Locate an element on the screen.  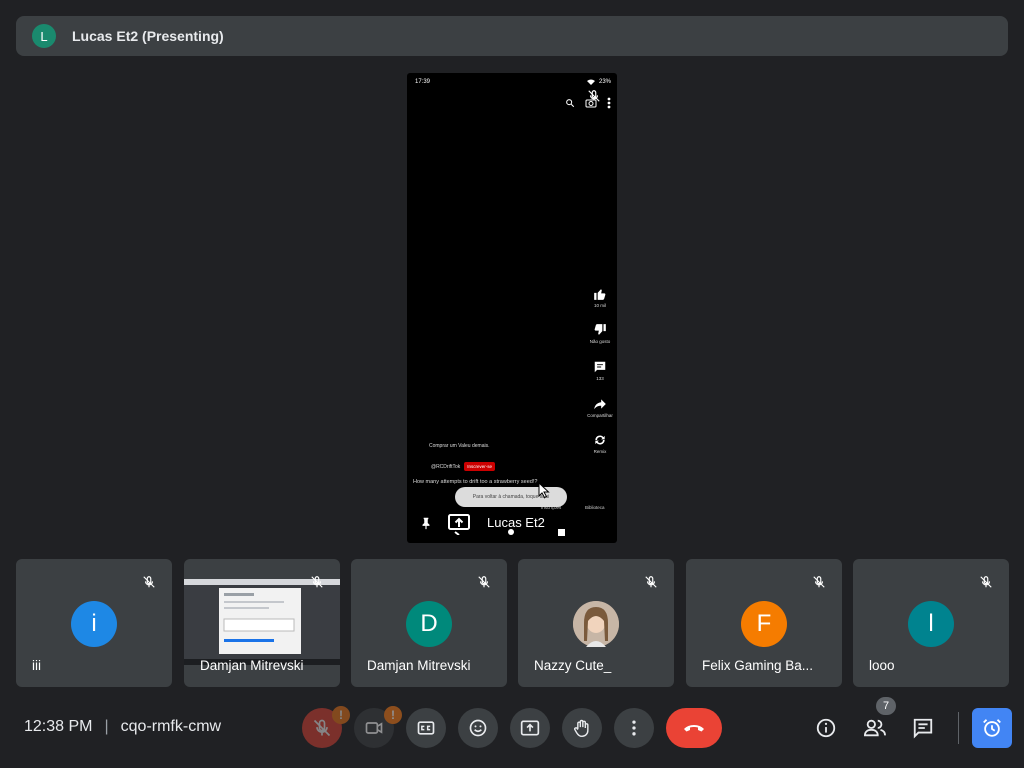
camera-toggle-button: ! is located at coordinates (378, 727).